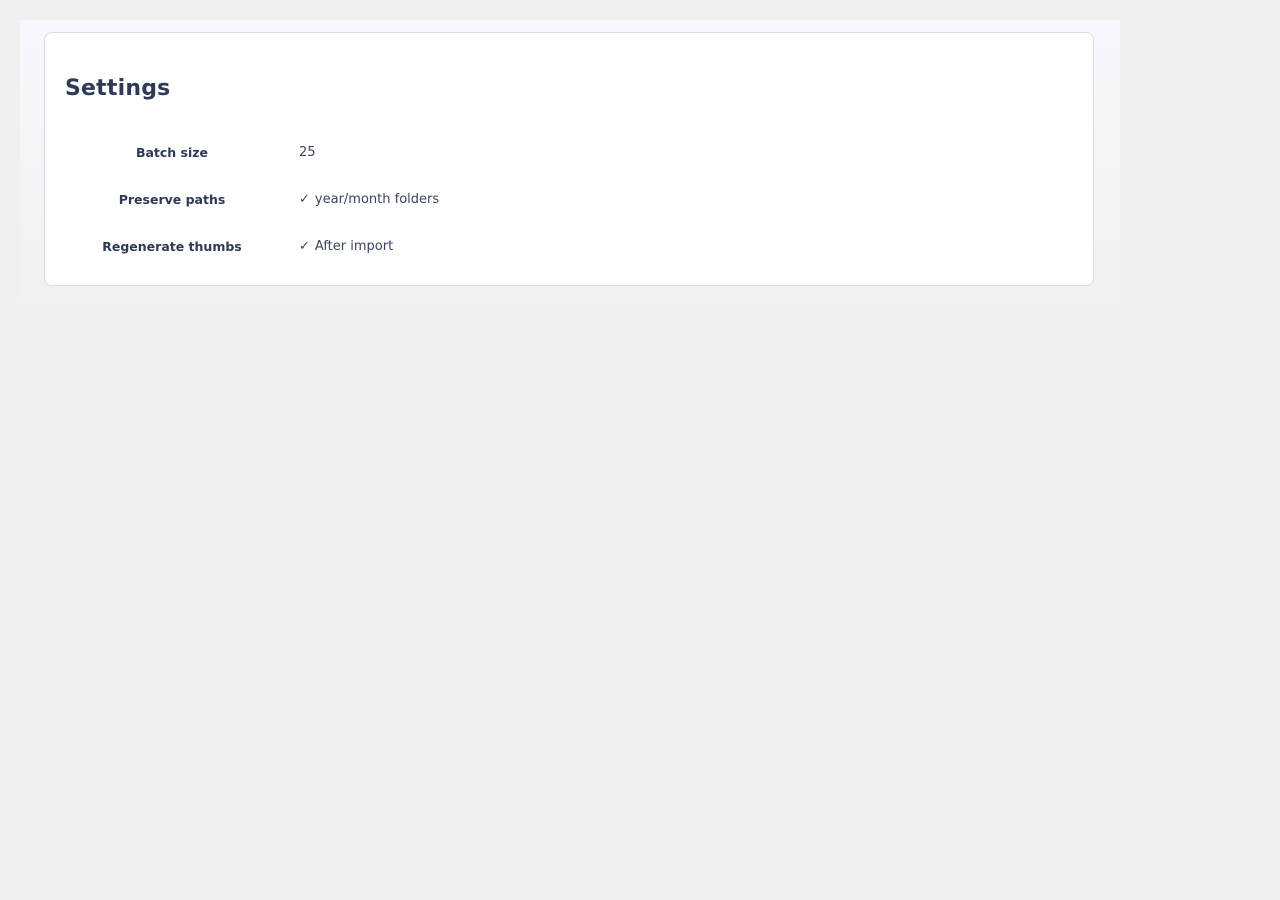 The width and height of the screenshot is (1280, 900). What do you see at coordinates (364, 152) in the screenshot?
I see `setting-value-batch-size: 25` at bounding box center [364, 152].